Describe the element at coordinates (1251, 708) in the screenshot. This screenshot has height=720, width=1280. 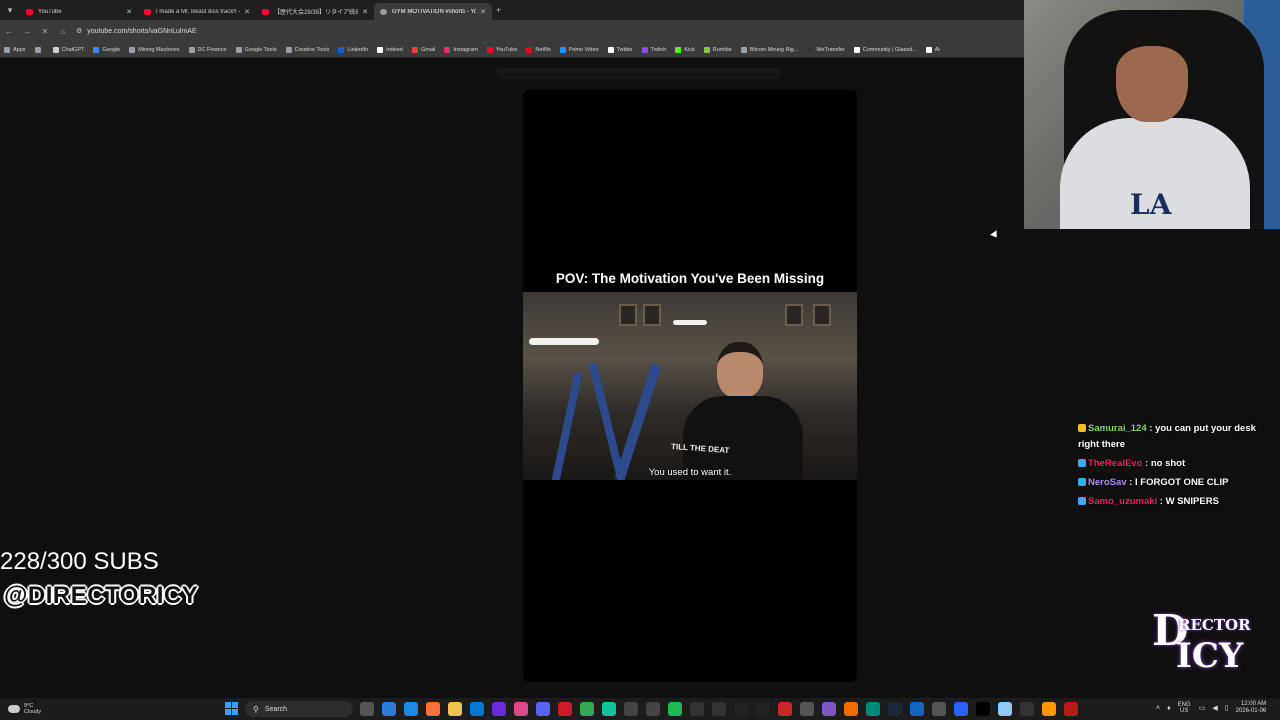
I see `clock: 12:00 AM 2026-01-06` at that location.